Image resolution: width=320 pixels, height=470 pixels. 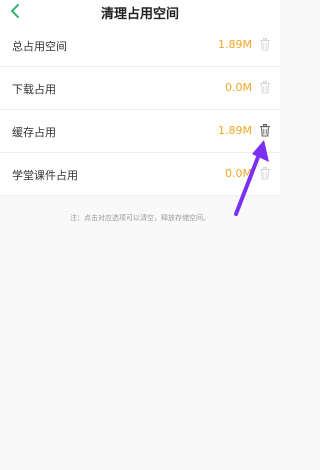 What do you see at coordinates (140, 174) in the screenshot?
I see `row-courseware-usage: 学堂课件占用 0.0M` at bounding box center [140, 174].